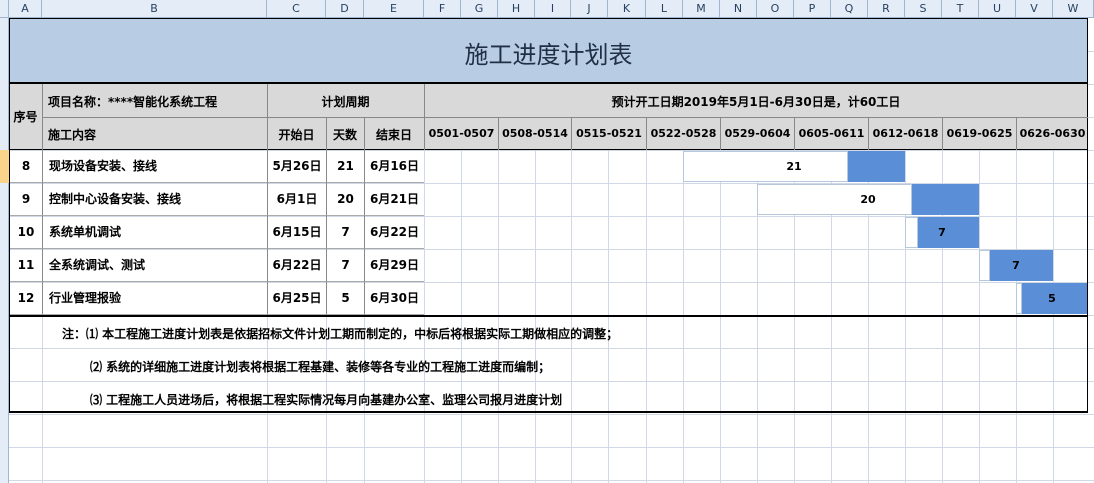  Describe the element at coordinates (701, 9) in the screenshot. I see `column-header-m: M` at that location.